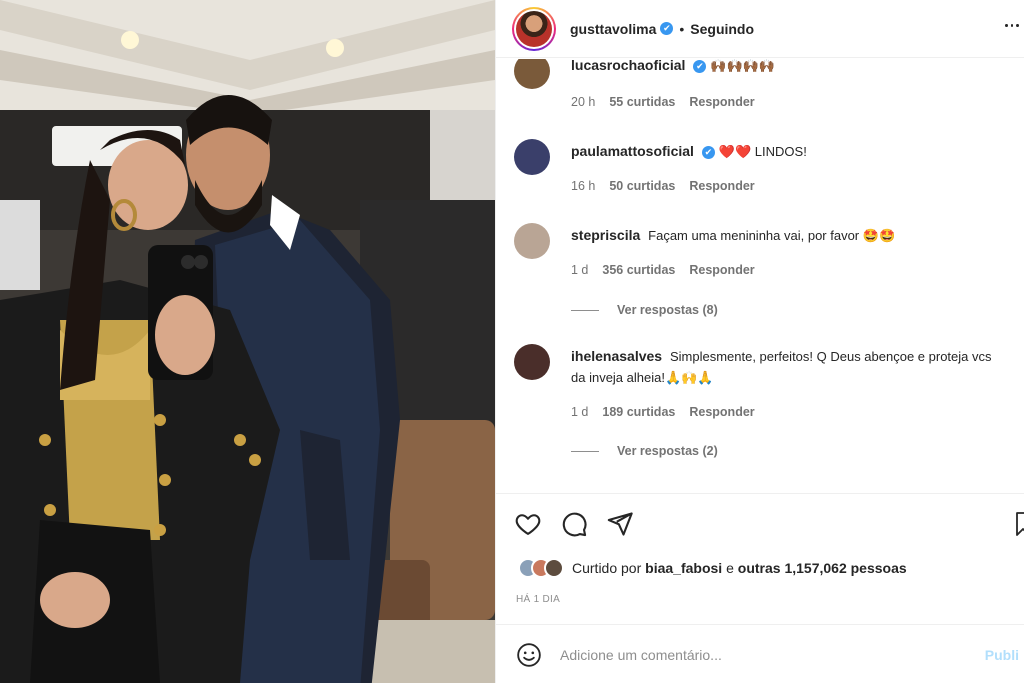 Image resolution: width=1024 pixels, height=683 pixels. I want to click on view-replies-button: Ver respostas (2), so click(644, 451).